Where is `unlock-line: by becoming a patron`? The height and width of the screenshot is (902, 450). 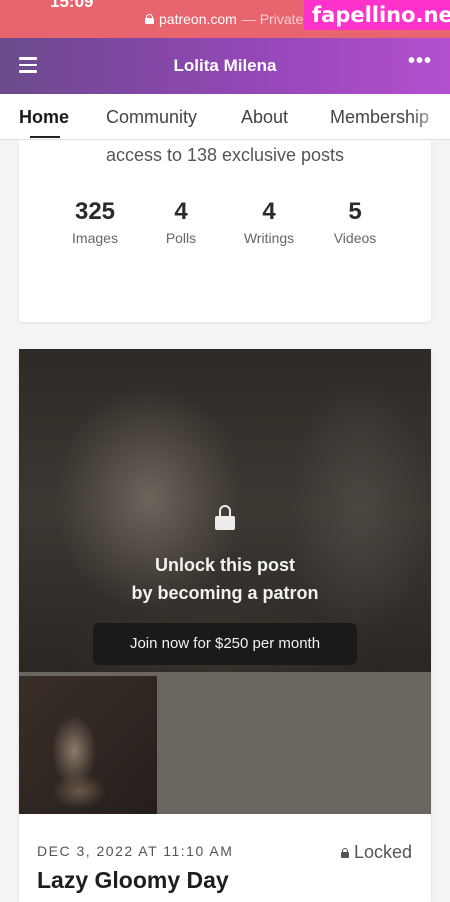 unlock-line: by becoming a patron is located at coordinates (225, 593).